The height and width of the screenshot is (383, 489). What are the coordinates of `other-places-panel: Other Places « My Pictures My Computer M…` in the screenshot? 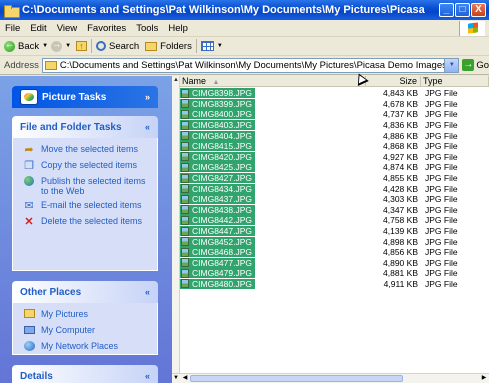 It's located at (85, 318).